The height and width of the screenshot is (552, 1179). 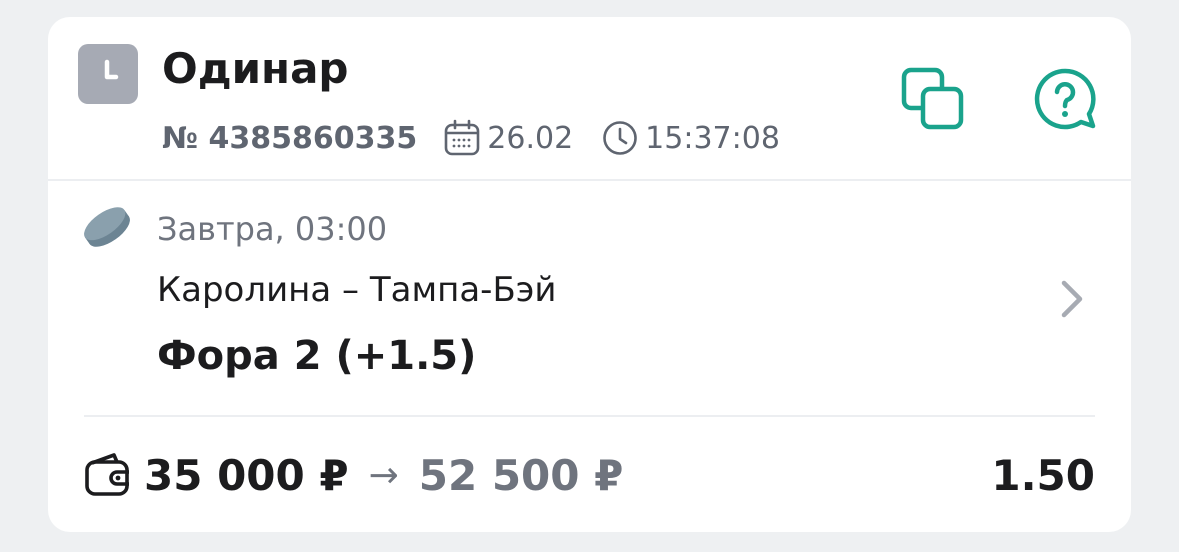 I want to click on bet-meta: № 4385860335 26.02 15:37:08, so click(x=471, y=138).